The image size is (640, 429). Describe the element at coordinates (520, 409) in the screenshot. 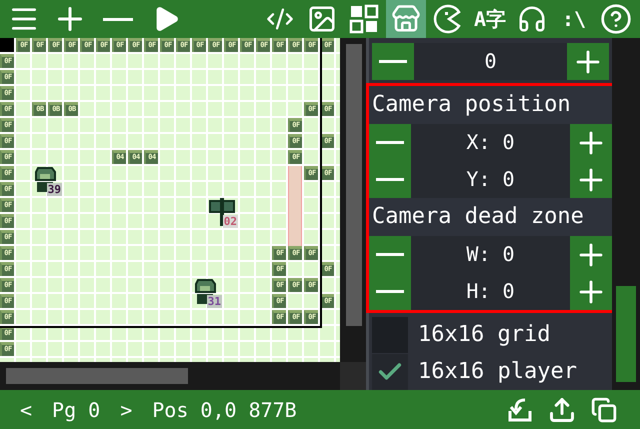

I see `import-icon` at that location.